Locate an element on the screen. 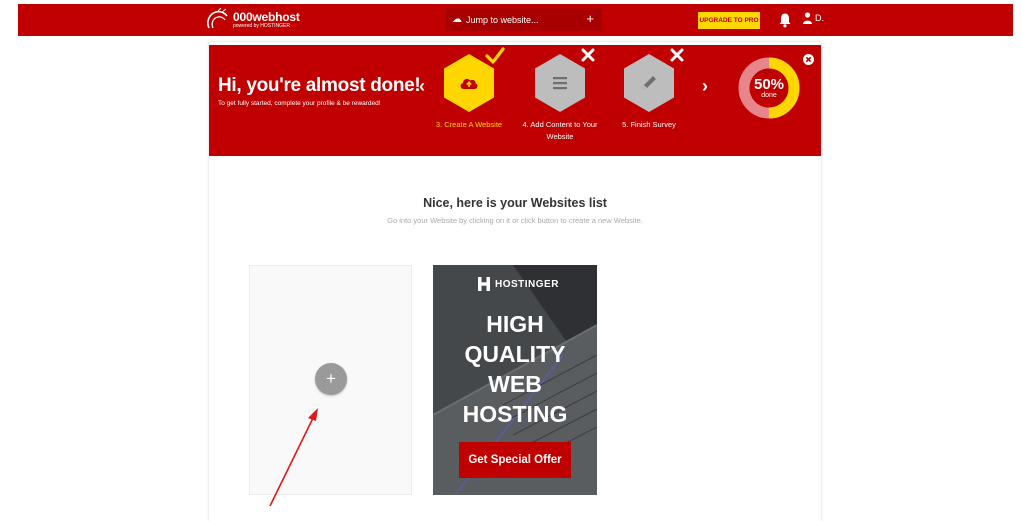 This screenshot has height=521, width=1021. ad-brand: HOSTINGER is located at coordinates (518, 284).